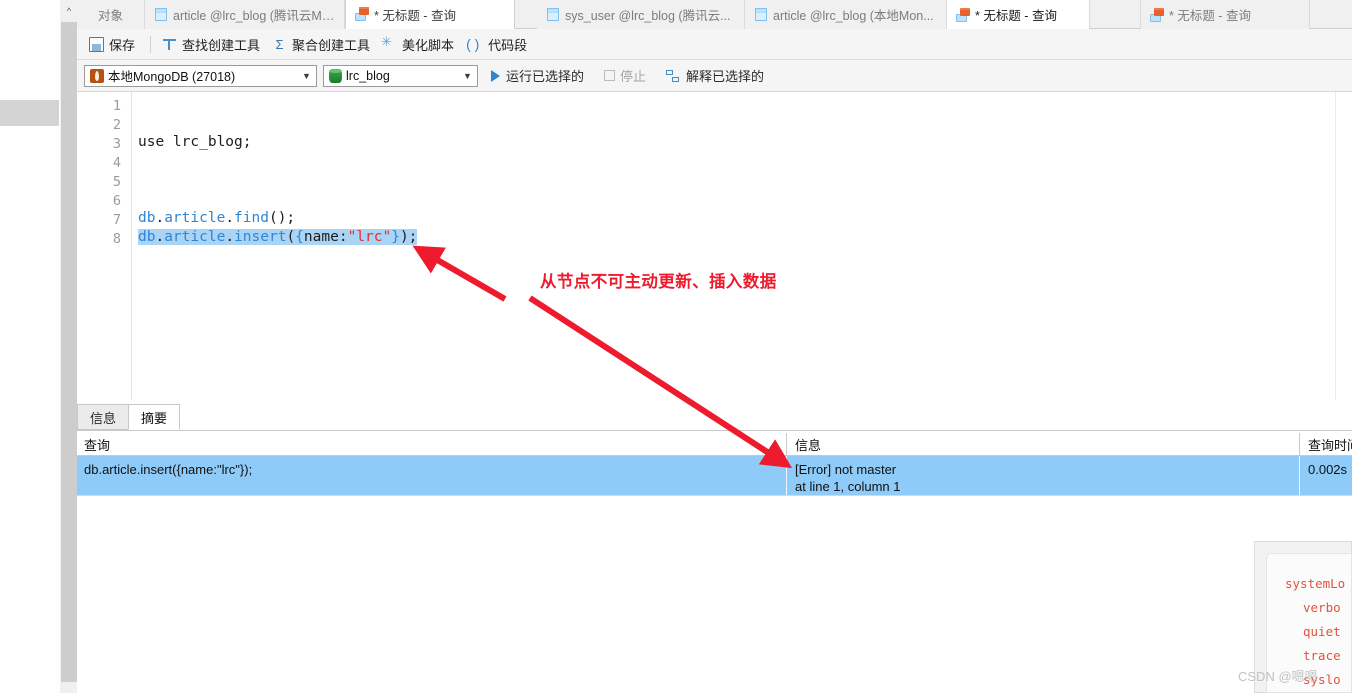  What do you see at coordinates (1225, 14) in the screenshot?
I see `tab-untitled-query-3: * 无标题 - 查询` at bounding box center [1225, 14].